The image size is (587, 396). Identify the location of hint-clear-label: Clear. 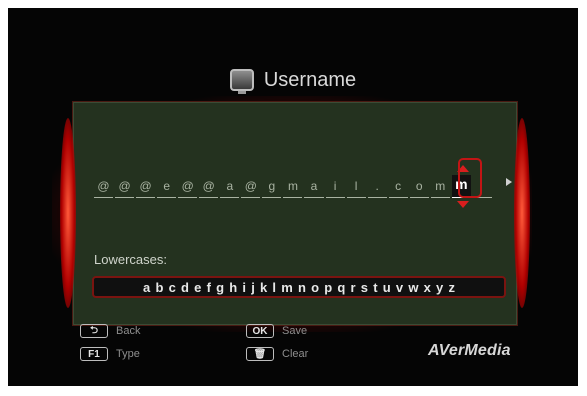
(295, 354).